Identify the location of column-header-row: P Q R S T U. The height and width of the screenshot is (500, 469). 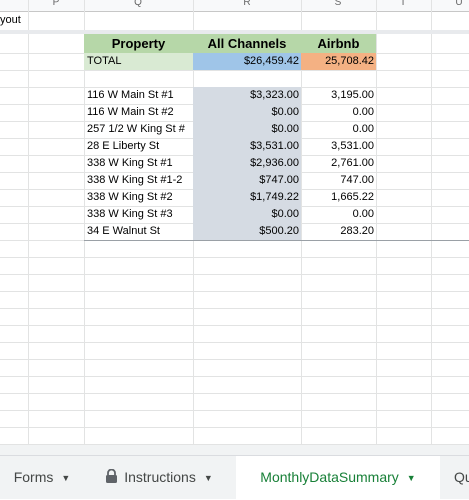
(234, 6).